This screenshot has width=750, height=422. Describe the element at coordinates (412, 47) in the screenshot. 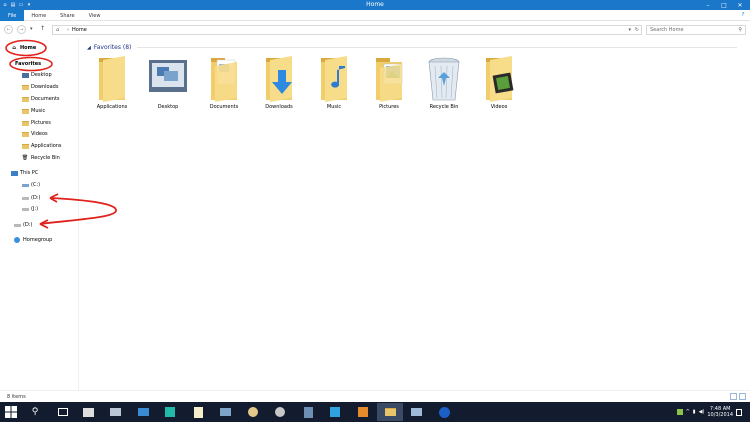

I see `favorites-group-header: ◢ Favorites (8)` at that location.